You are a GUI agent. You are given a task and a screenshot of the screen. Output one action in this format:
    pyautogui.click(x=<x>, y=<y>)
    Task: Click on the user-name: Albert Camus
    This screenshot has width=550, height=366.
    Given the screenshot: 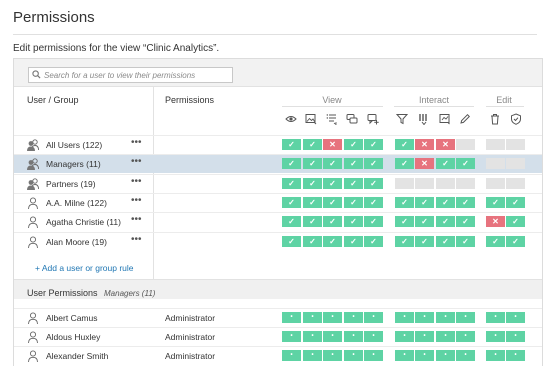 What is the action you would take?
    pyautogui.click(x=72, y=318)
    